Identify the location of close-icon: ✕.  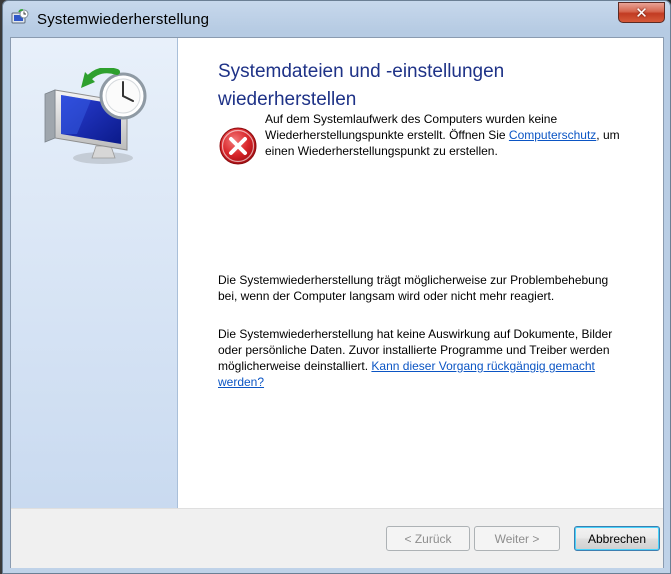
(641, 12).